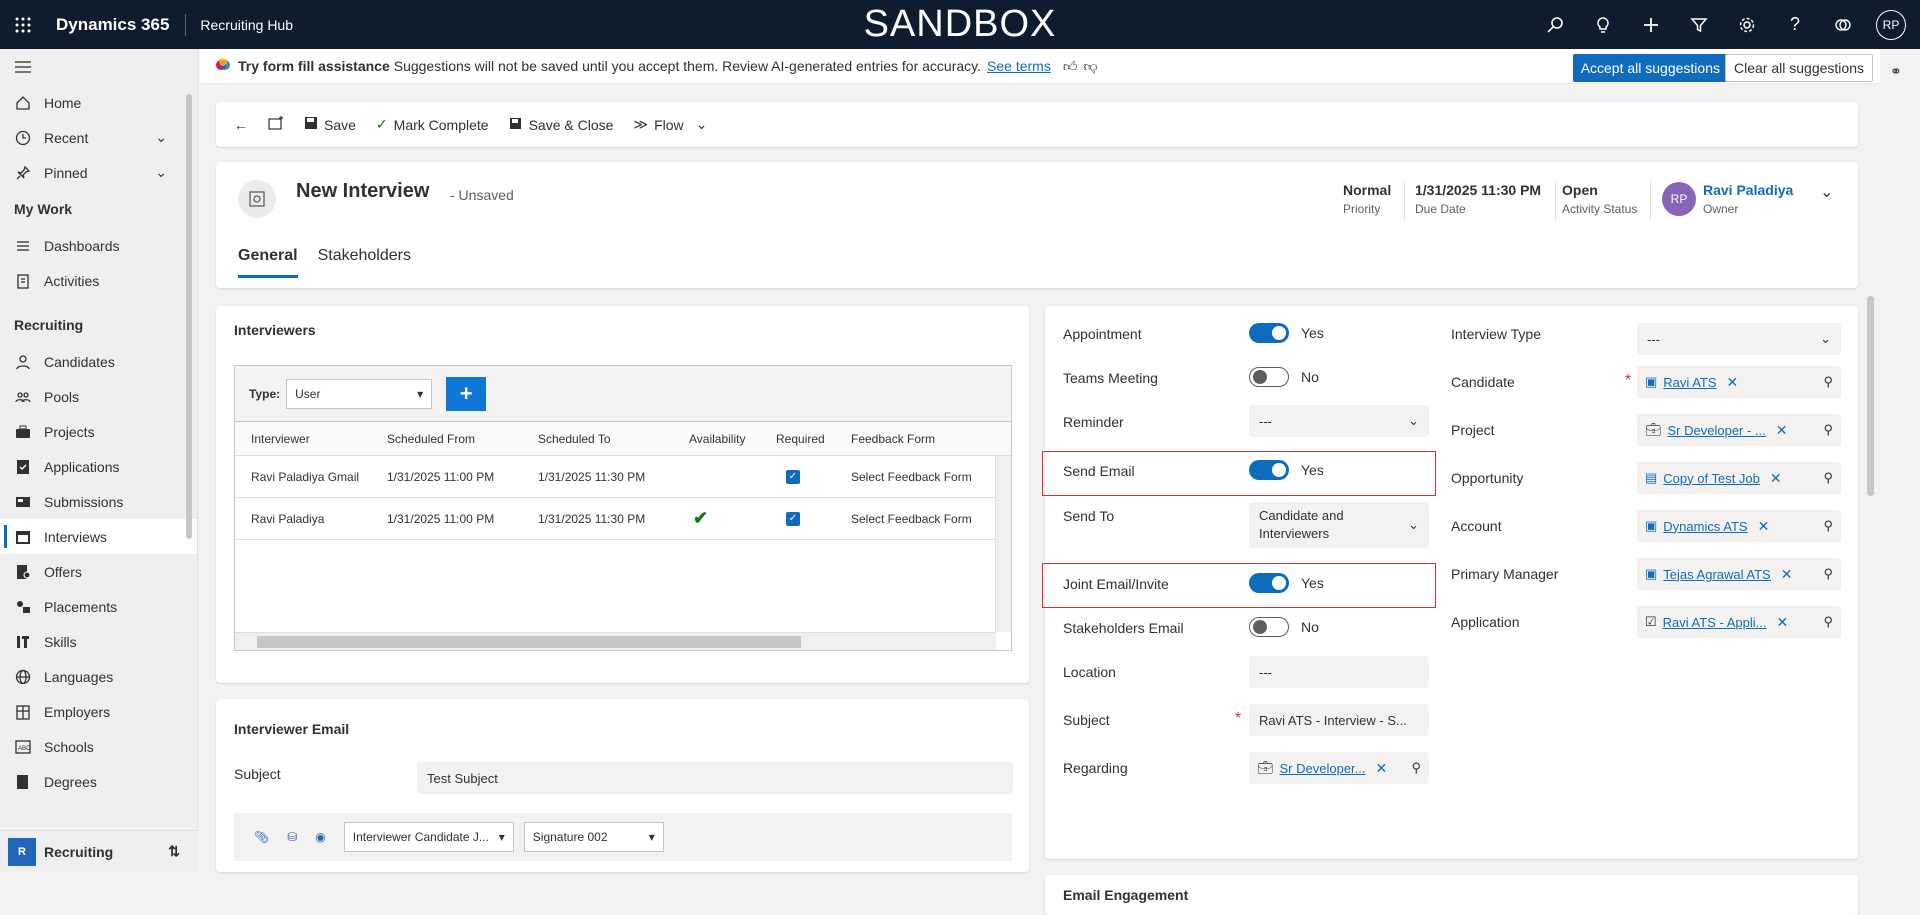 The image size is (1920, 915). What do you see at coordinates (241, 125) in the screenshot?
I see `back-button: ←` at bounding box center [241, 125].